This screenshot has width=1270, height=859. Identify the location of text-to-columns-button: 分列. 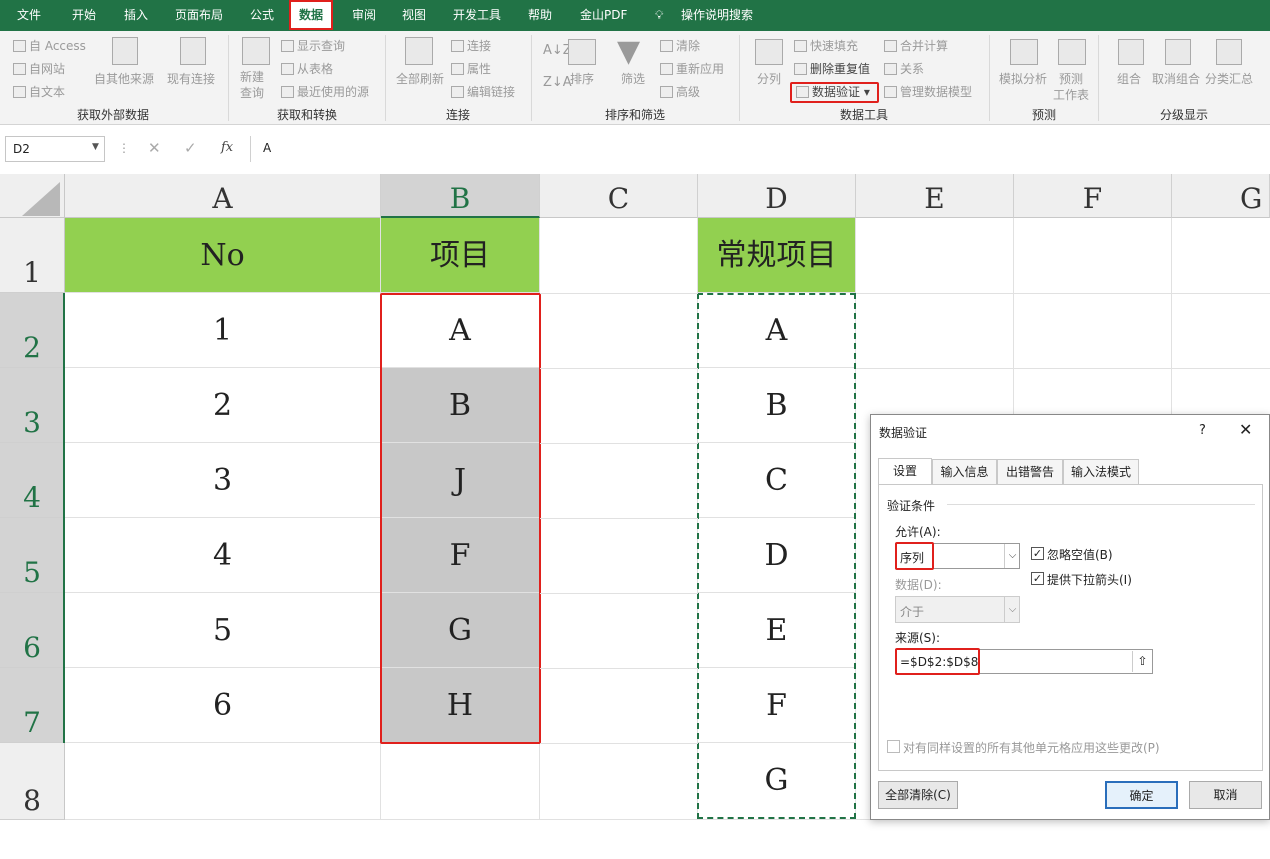
(769, 79).